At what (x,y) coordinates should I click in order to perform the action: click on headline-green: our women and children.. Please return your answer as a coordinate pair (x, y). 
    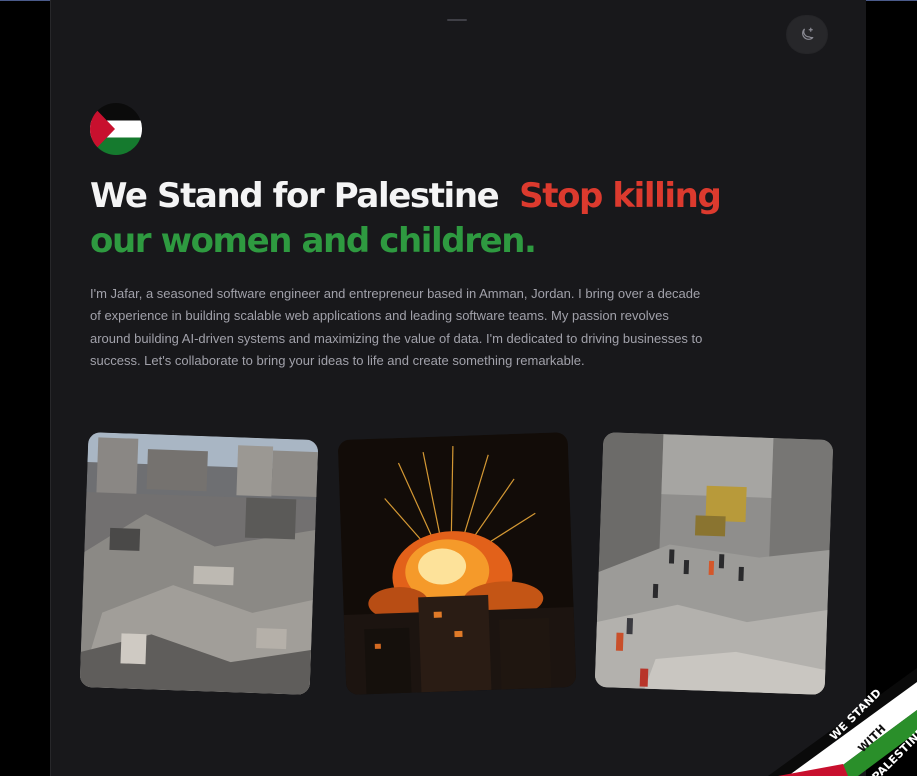
    Looking at the image, I should click on (313, 241).